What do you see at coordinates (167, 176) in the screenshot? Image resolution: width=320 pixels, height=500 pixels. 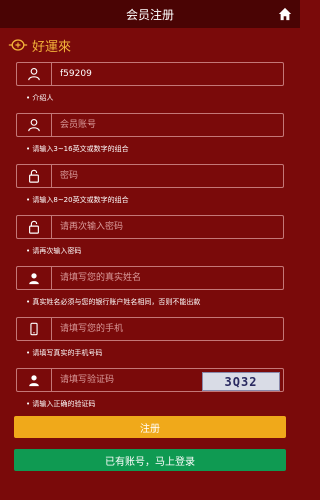 I see `password-input` at bounding box center [167, 176].